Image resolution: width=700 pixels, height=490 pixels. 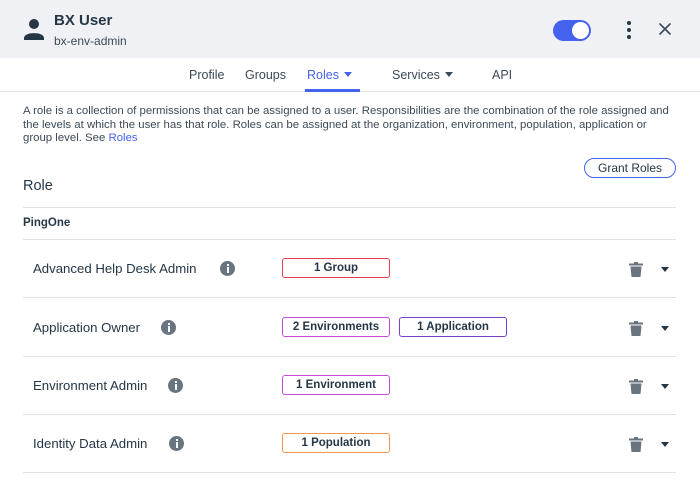 I want to click on role-row: Environment Admin 1 Environment, so click(x=349, y=386).